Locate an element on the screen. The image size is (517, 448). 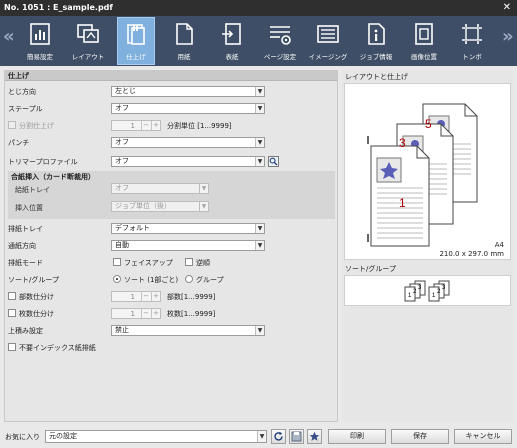
job-info-icon is located at coordinates (376, 34).